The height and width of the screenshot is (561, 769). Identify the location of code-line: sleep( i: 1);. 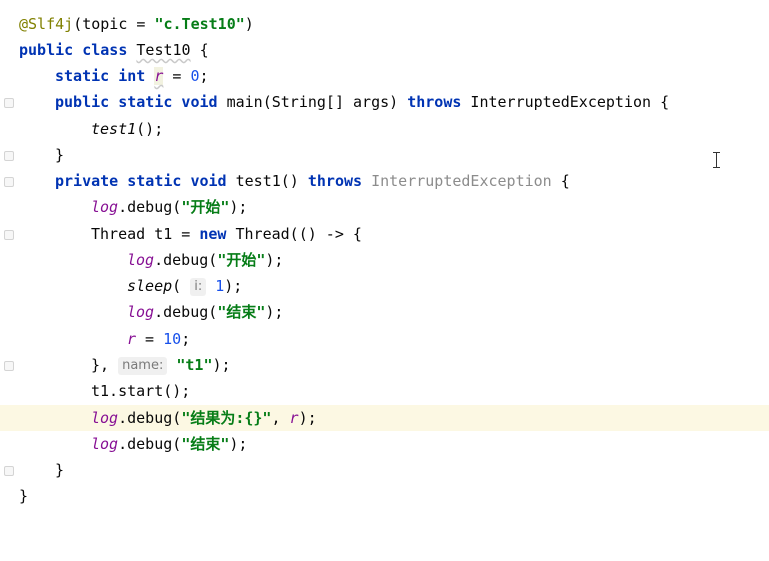
(384, 286).